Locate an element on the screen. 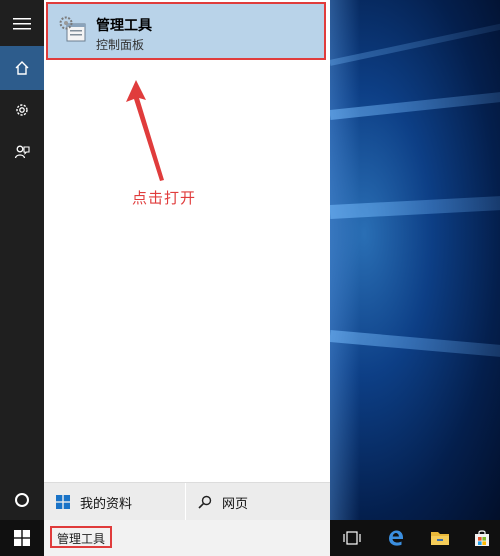 The width and height of the screenshot is (500, 556). file-explorer-button is located at coordinates (440, 538).